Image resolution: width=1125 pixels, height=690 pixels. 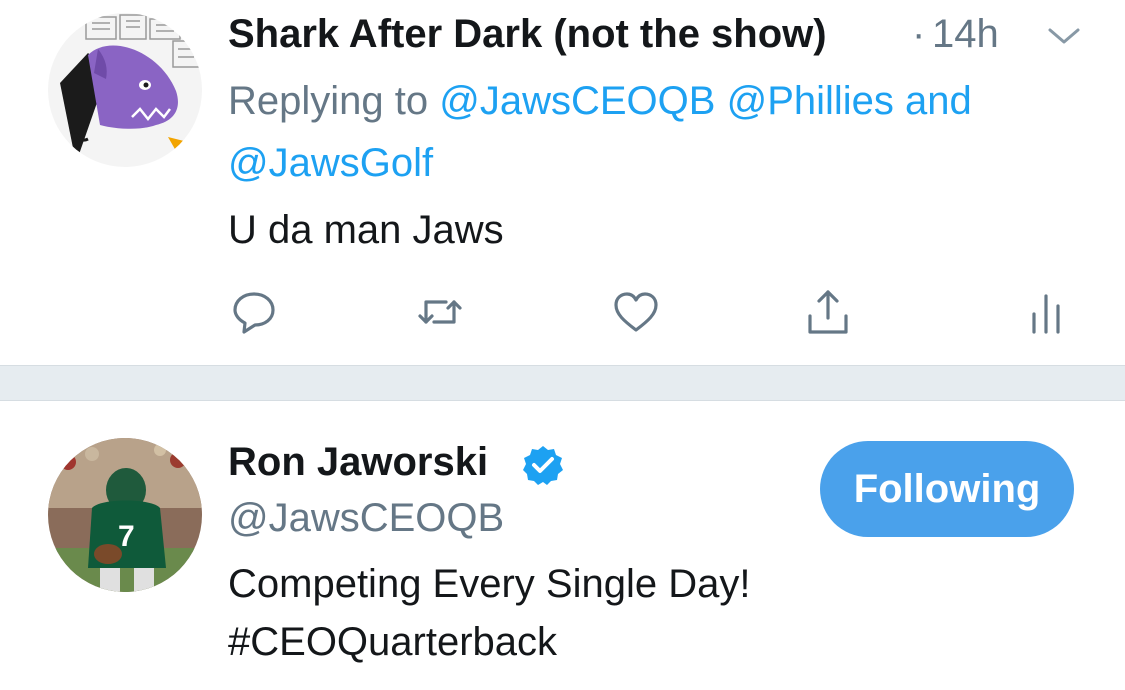 What do you see at coordinates (254, 312) in the screenshot?
I see `reply-icon` at bounding box center [254, 312].